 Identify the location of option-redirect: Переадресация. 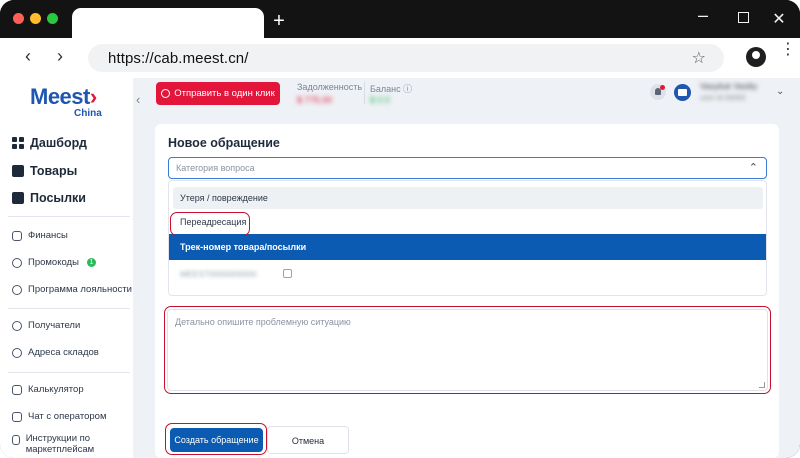
(468, 222).